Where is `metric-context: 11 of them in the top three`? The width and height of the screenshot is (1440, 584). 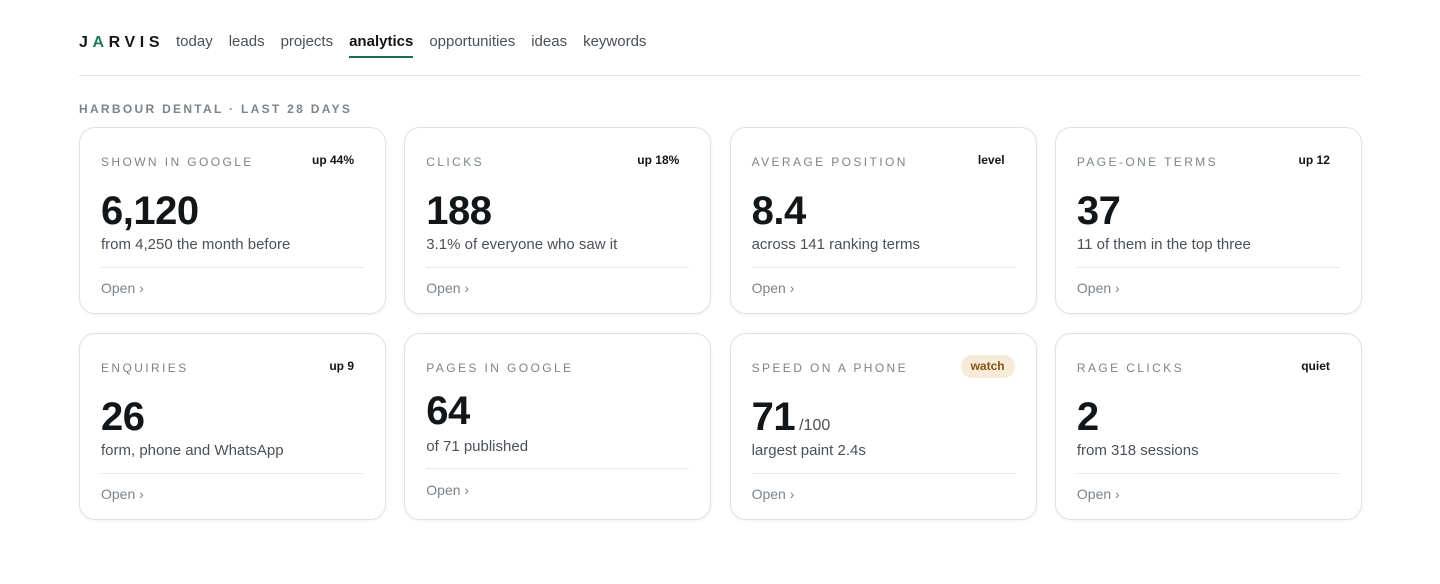
metric-context: 11 of them in the top three is located at coordinates (1163, 244).